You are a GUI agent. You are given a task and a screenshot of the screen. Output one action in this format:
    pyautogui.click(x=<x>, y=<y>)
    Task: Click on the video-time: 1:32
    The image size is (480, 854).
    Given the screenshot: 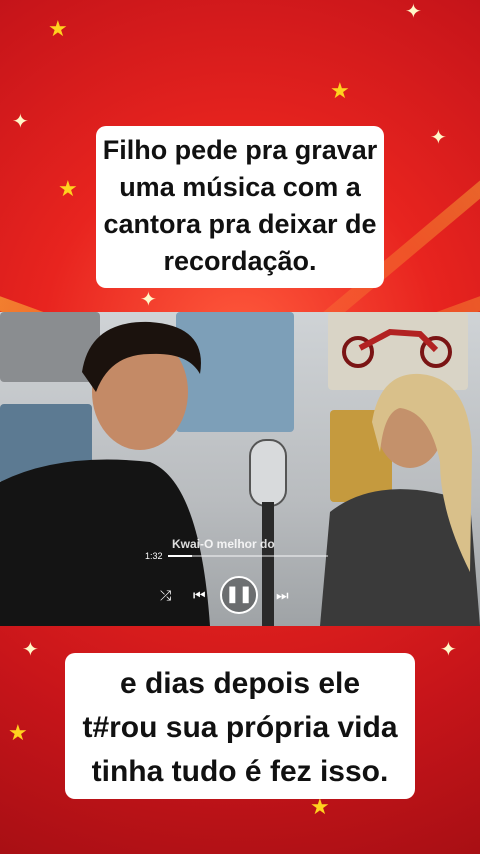 What is the action you would take?
    pyautogui.click(x=154, y=556)
    